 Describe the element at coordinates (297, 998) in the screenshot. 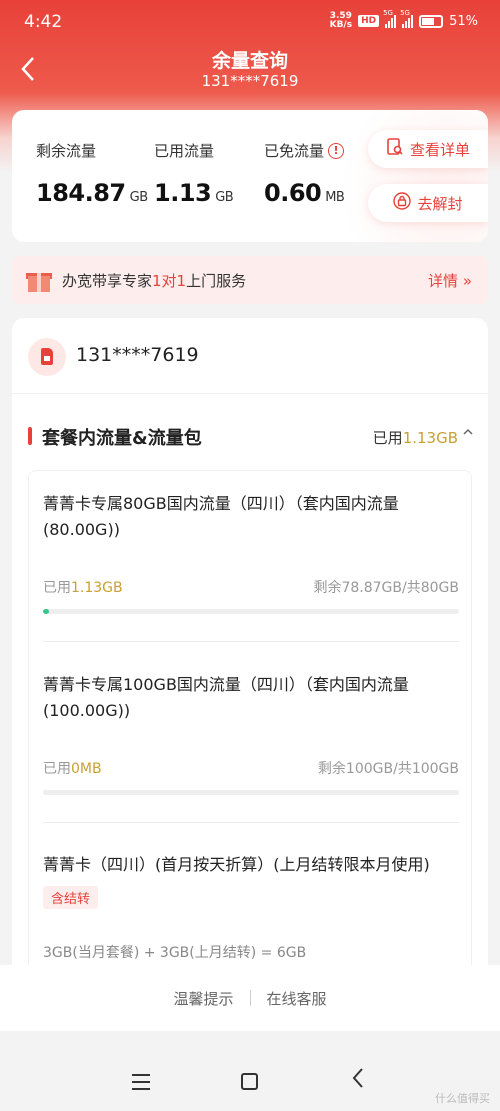

I see `online-service-link: 在线客服` at that location.